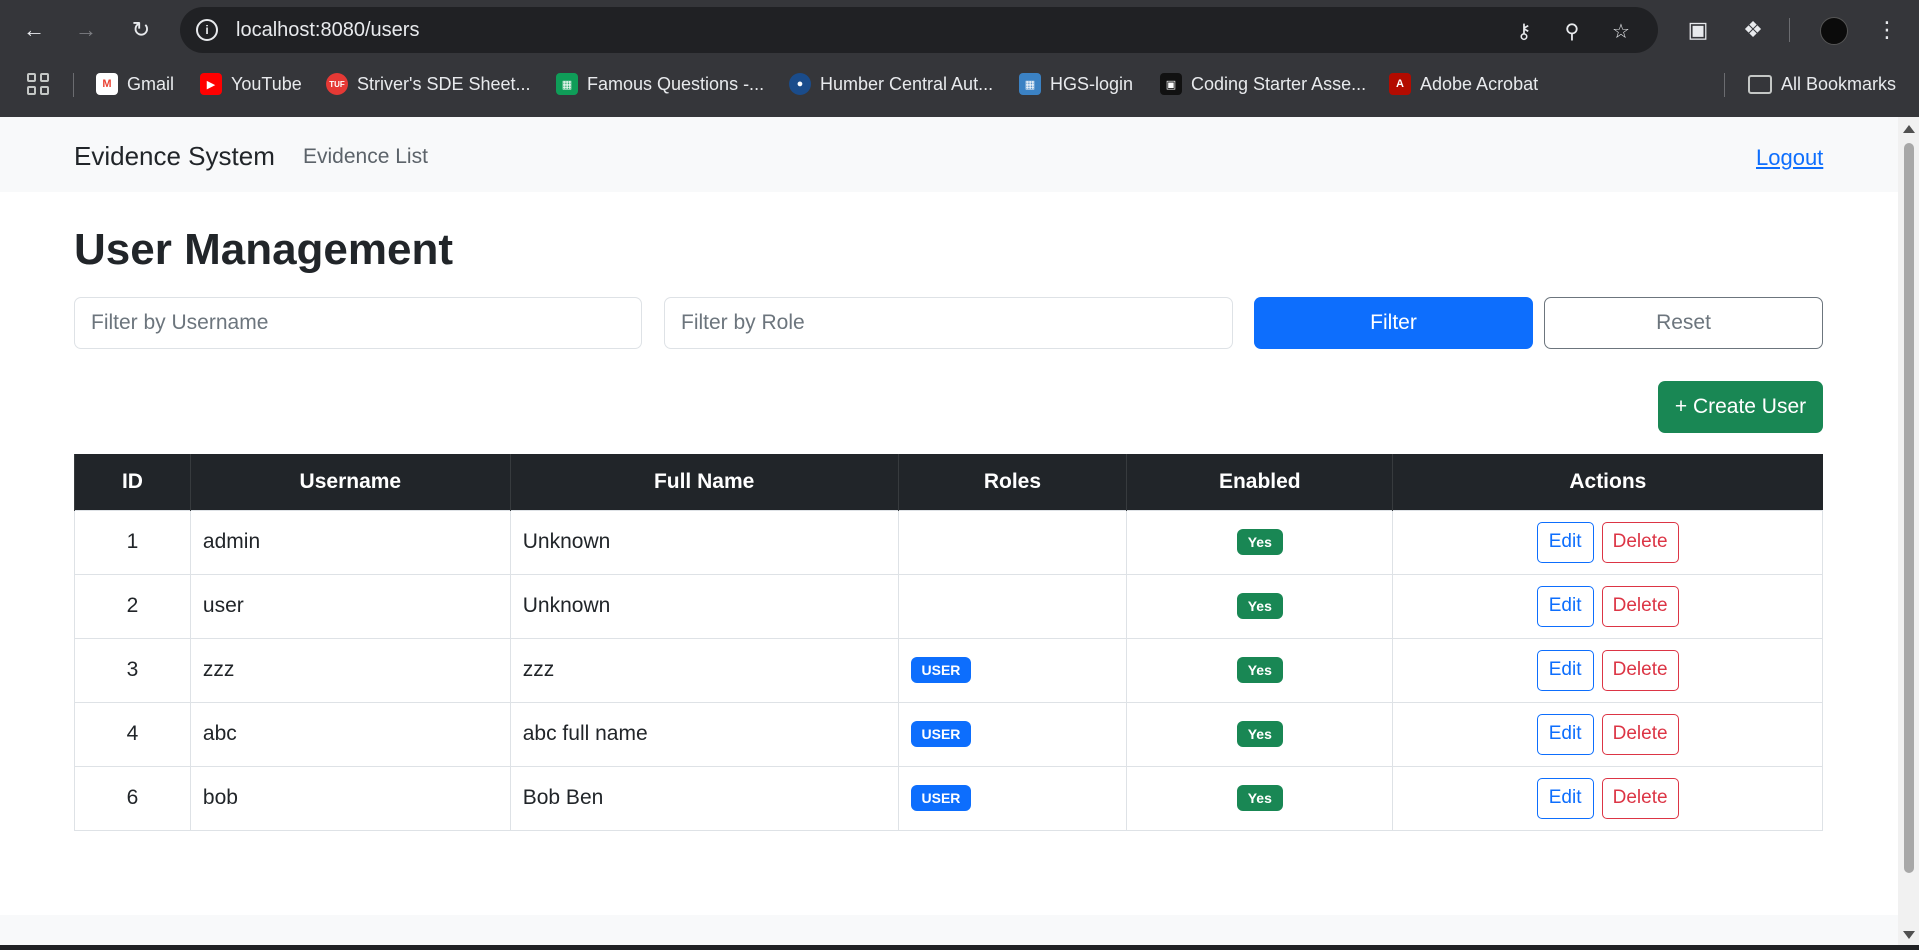 The image size is (1919, 950). Describe the element at coordinates (38, 84) in the screenshot. I see `apps-grid-icon` at that location.